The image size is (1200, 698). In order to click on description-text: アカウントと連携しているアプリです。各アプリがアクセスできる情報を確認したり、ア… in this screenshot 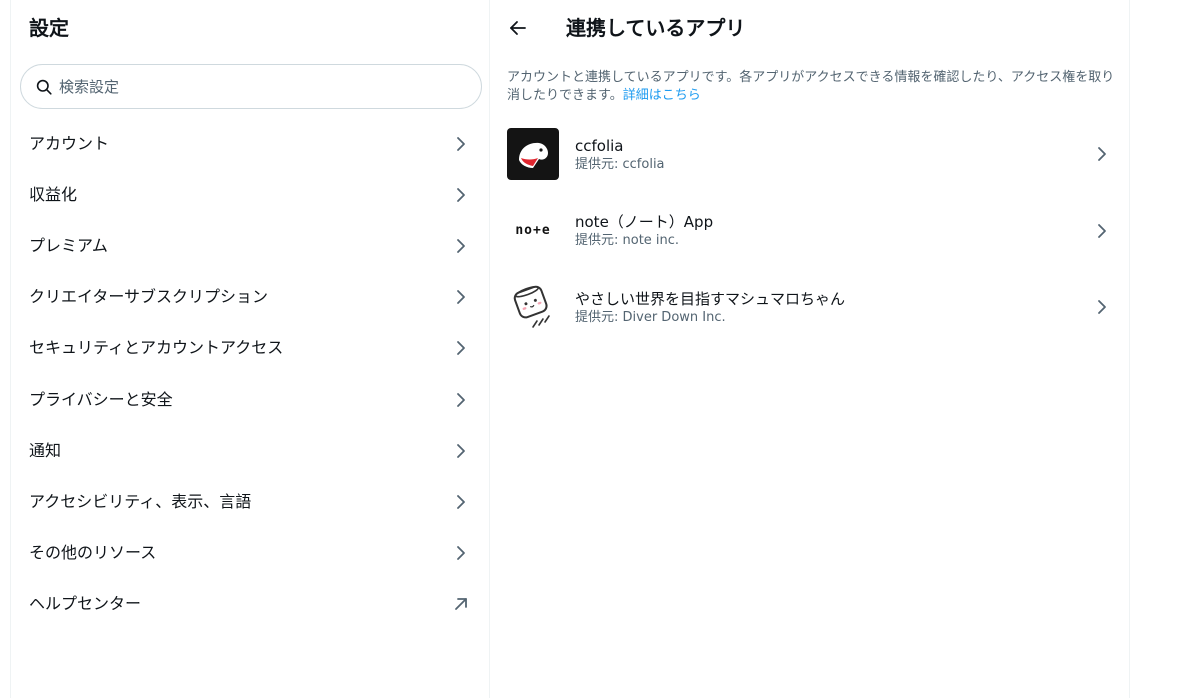, I will do `click(811, 86)`.